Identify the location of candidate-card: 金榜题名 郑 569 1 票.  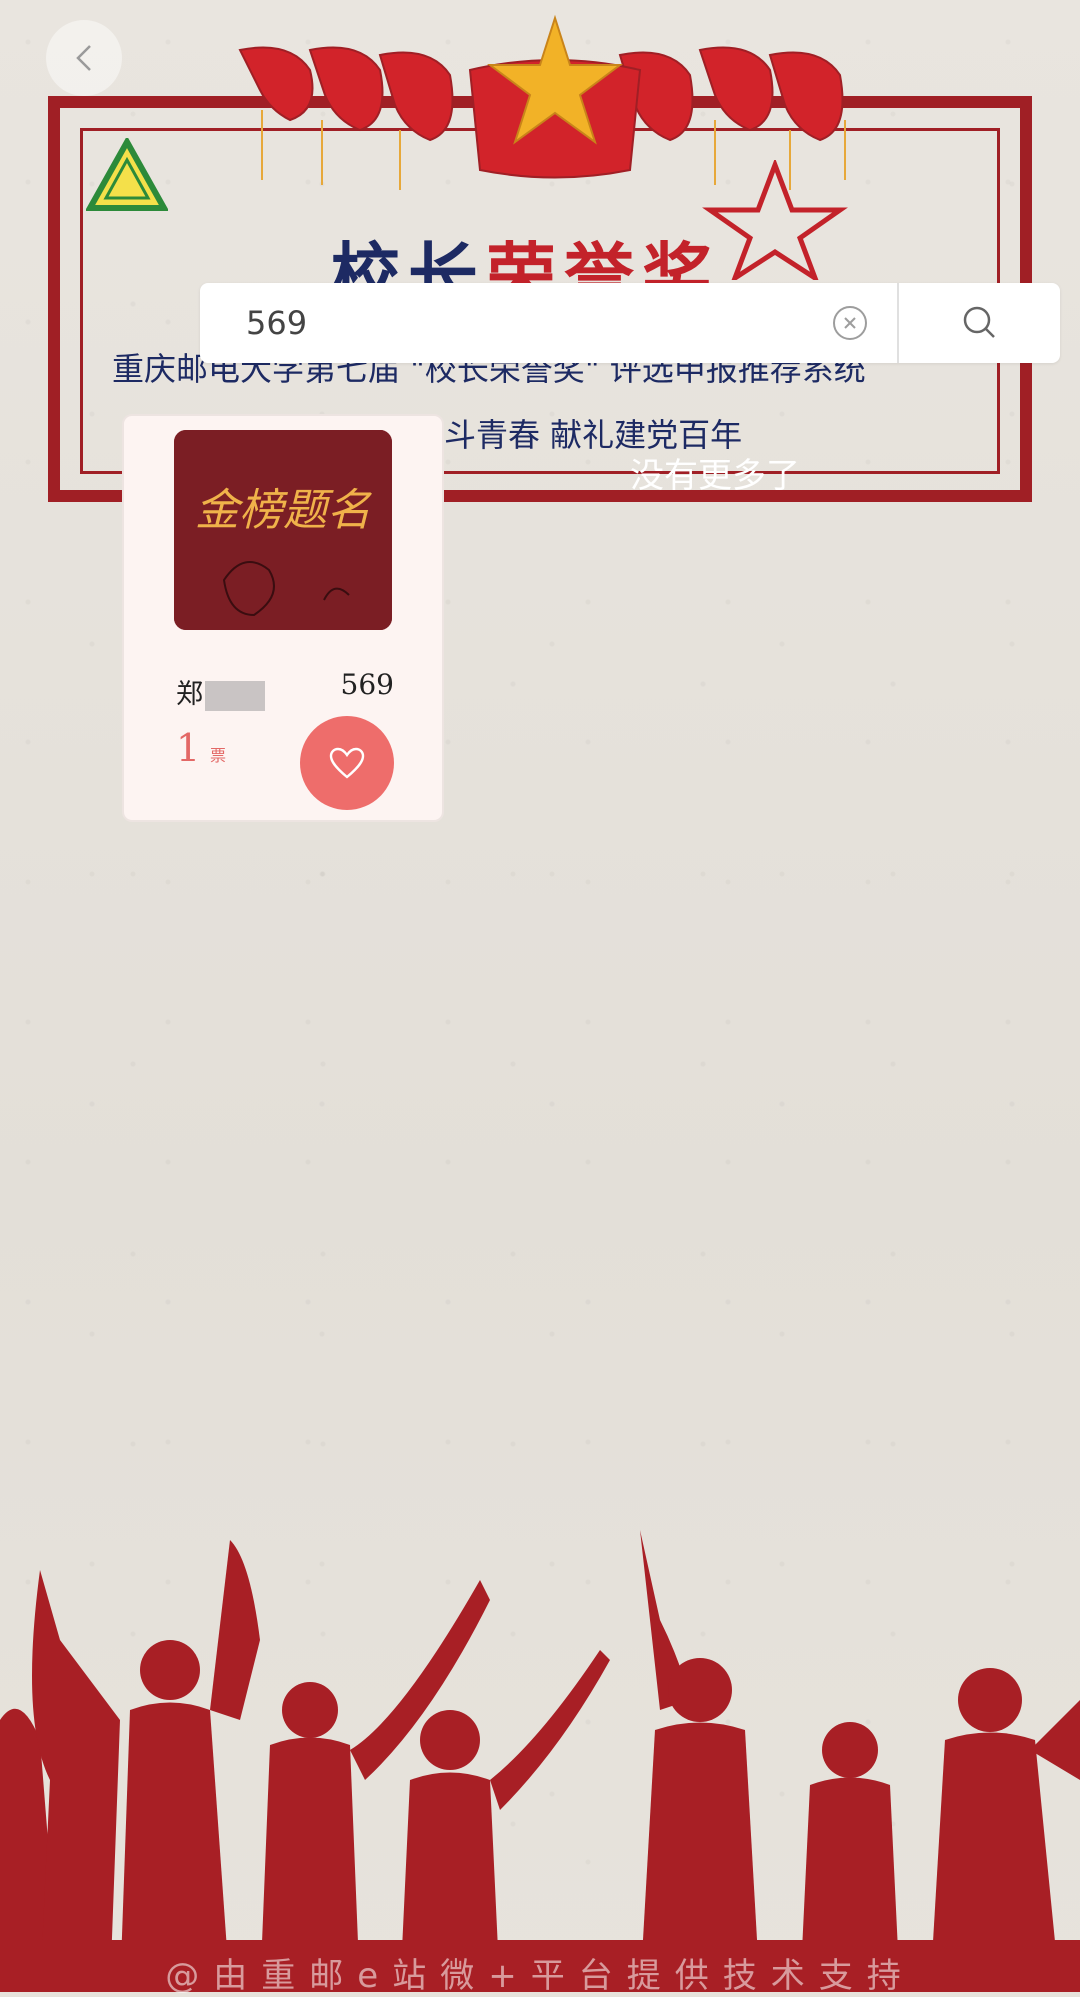
(283, 618).